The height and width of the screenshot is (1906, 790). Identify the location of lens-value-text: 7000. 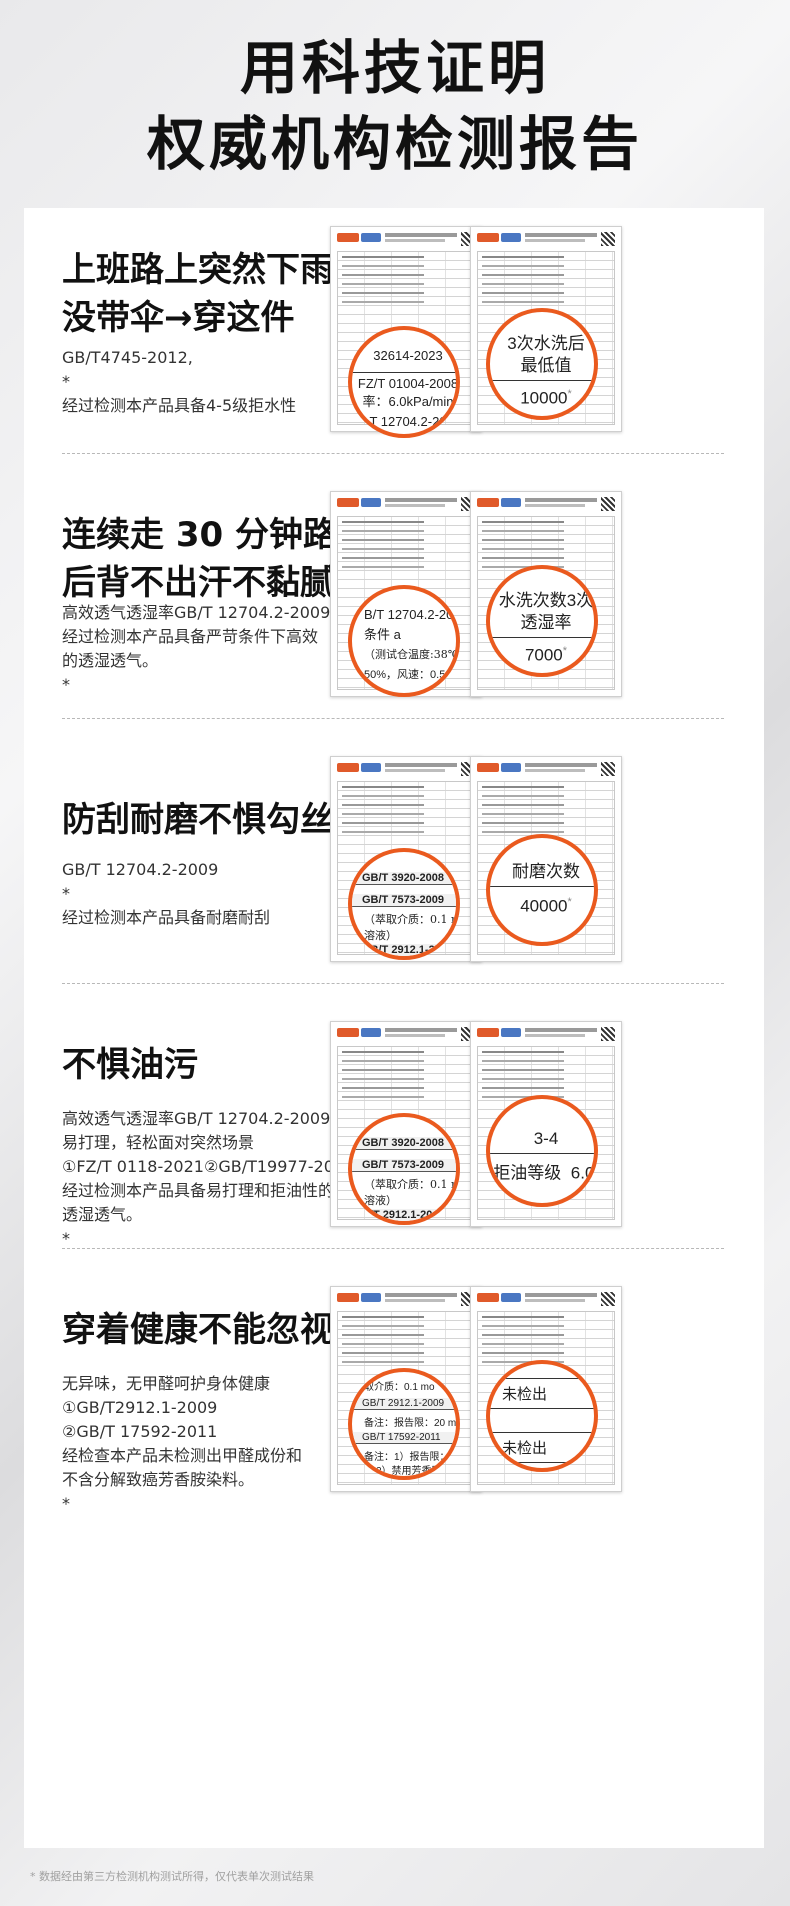
(543, 655).